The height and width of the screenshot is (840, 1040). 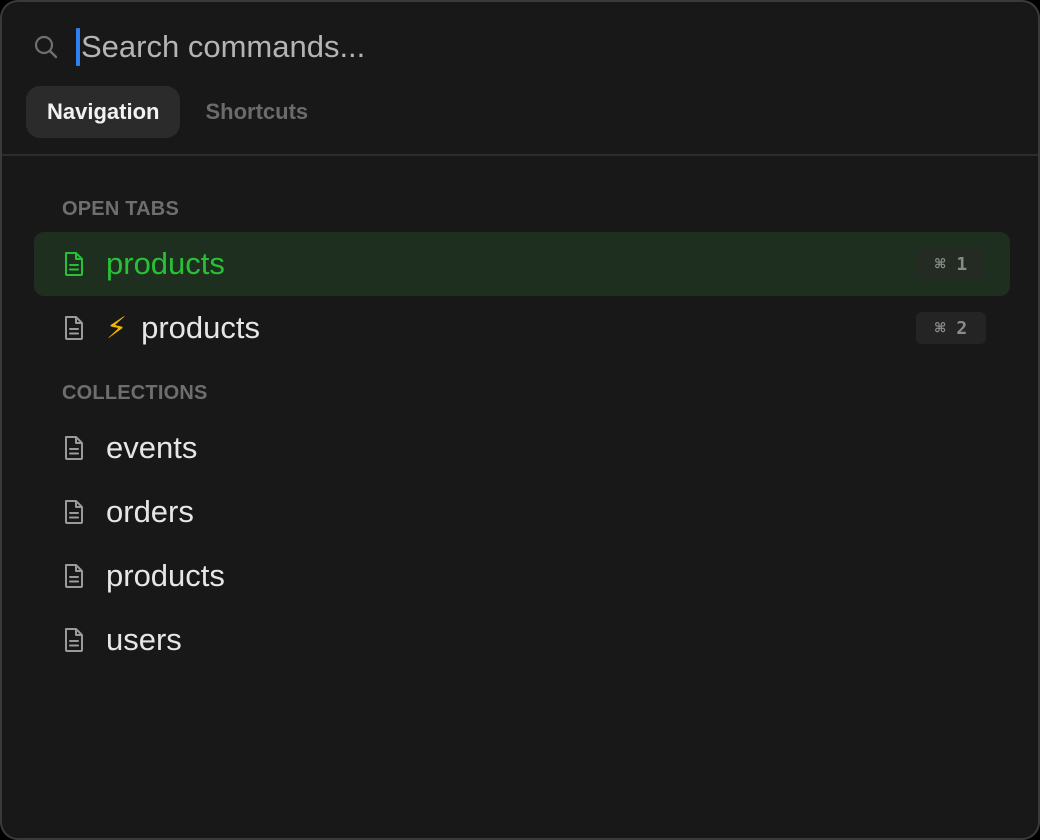 What do you see at coordinates (152, 447) in the screenshot?
I see `collection-label: events` at bounding box center [152, 447].